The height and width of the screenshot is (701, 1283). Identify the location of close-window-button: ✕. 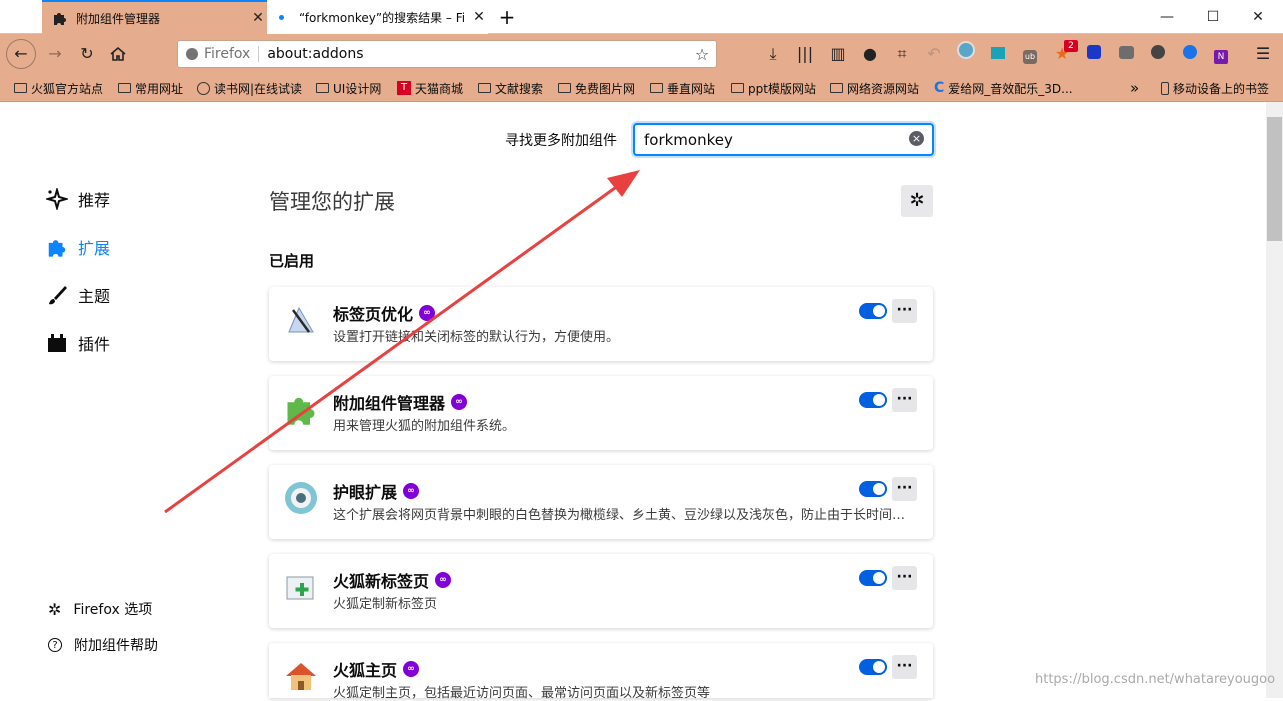
(1258, 17).